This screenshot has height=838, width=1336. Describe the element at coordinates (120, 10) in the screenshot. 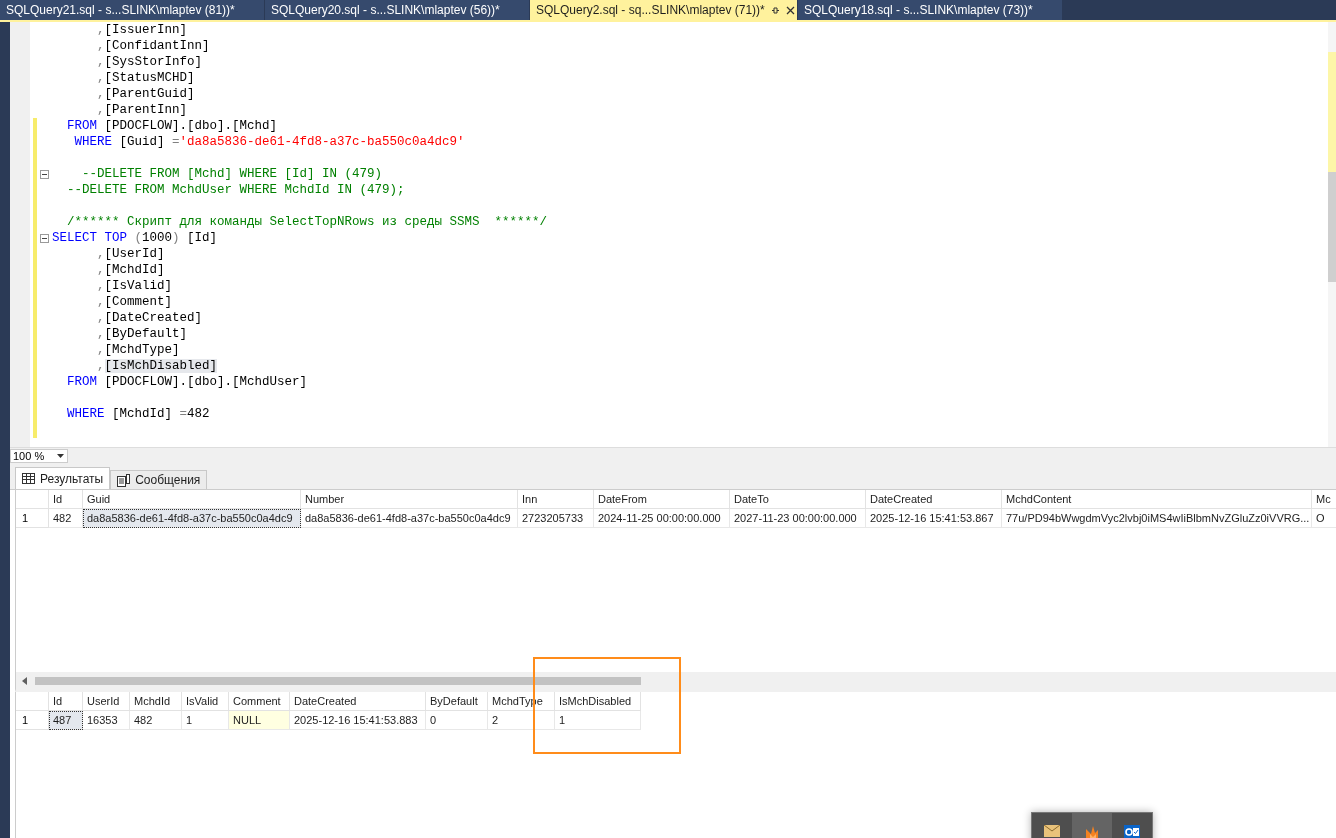

I see `tab-title: SQLQuery21.sql - s...SLINK\mlaptev (81))*` at that location.